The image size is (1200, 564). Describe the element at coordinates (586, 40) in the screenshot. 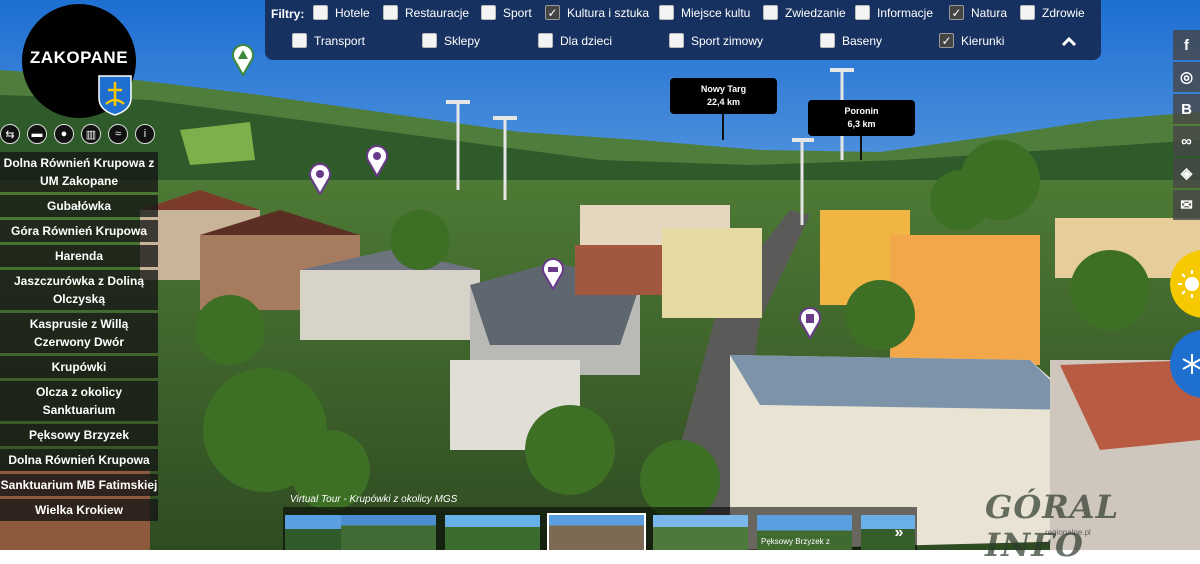

I see `filter-item-label: Dla dzieci` at that location.